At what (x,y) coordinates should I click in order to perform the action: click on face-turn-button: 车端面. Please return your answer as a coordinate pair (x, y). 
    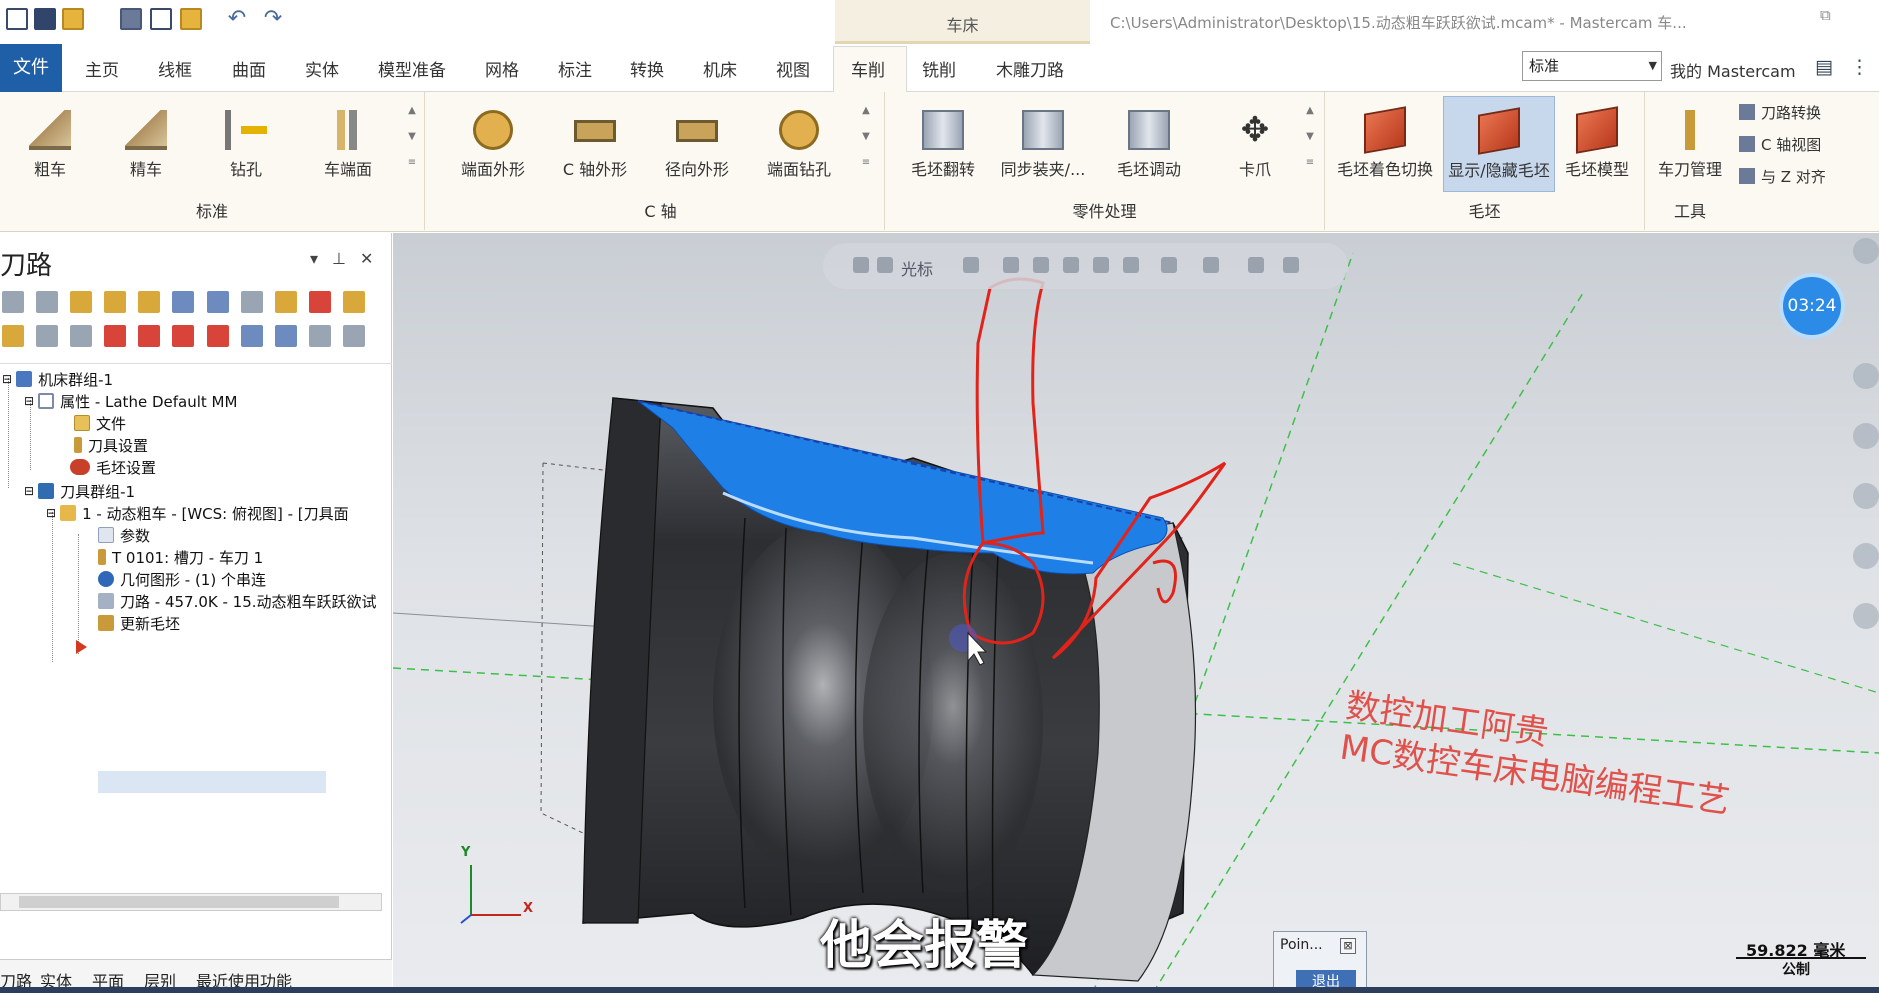
    Looking at the image, I should click on (348, 145).